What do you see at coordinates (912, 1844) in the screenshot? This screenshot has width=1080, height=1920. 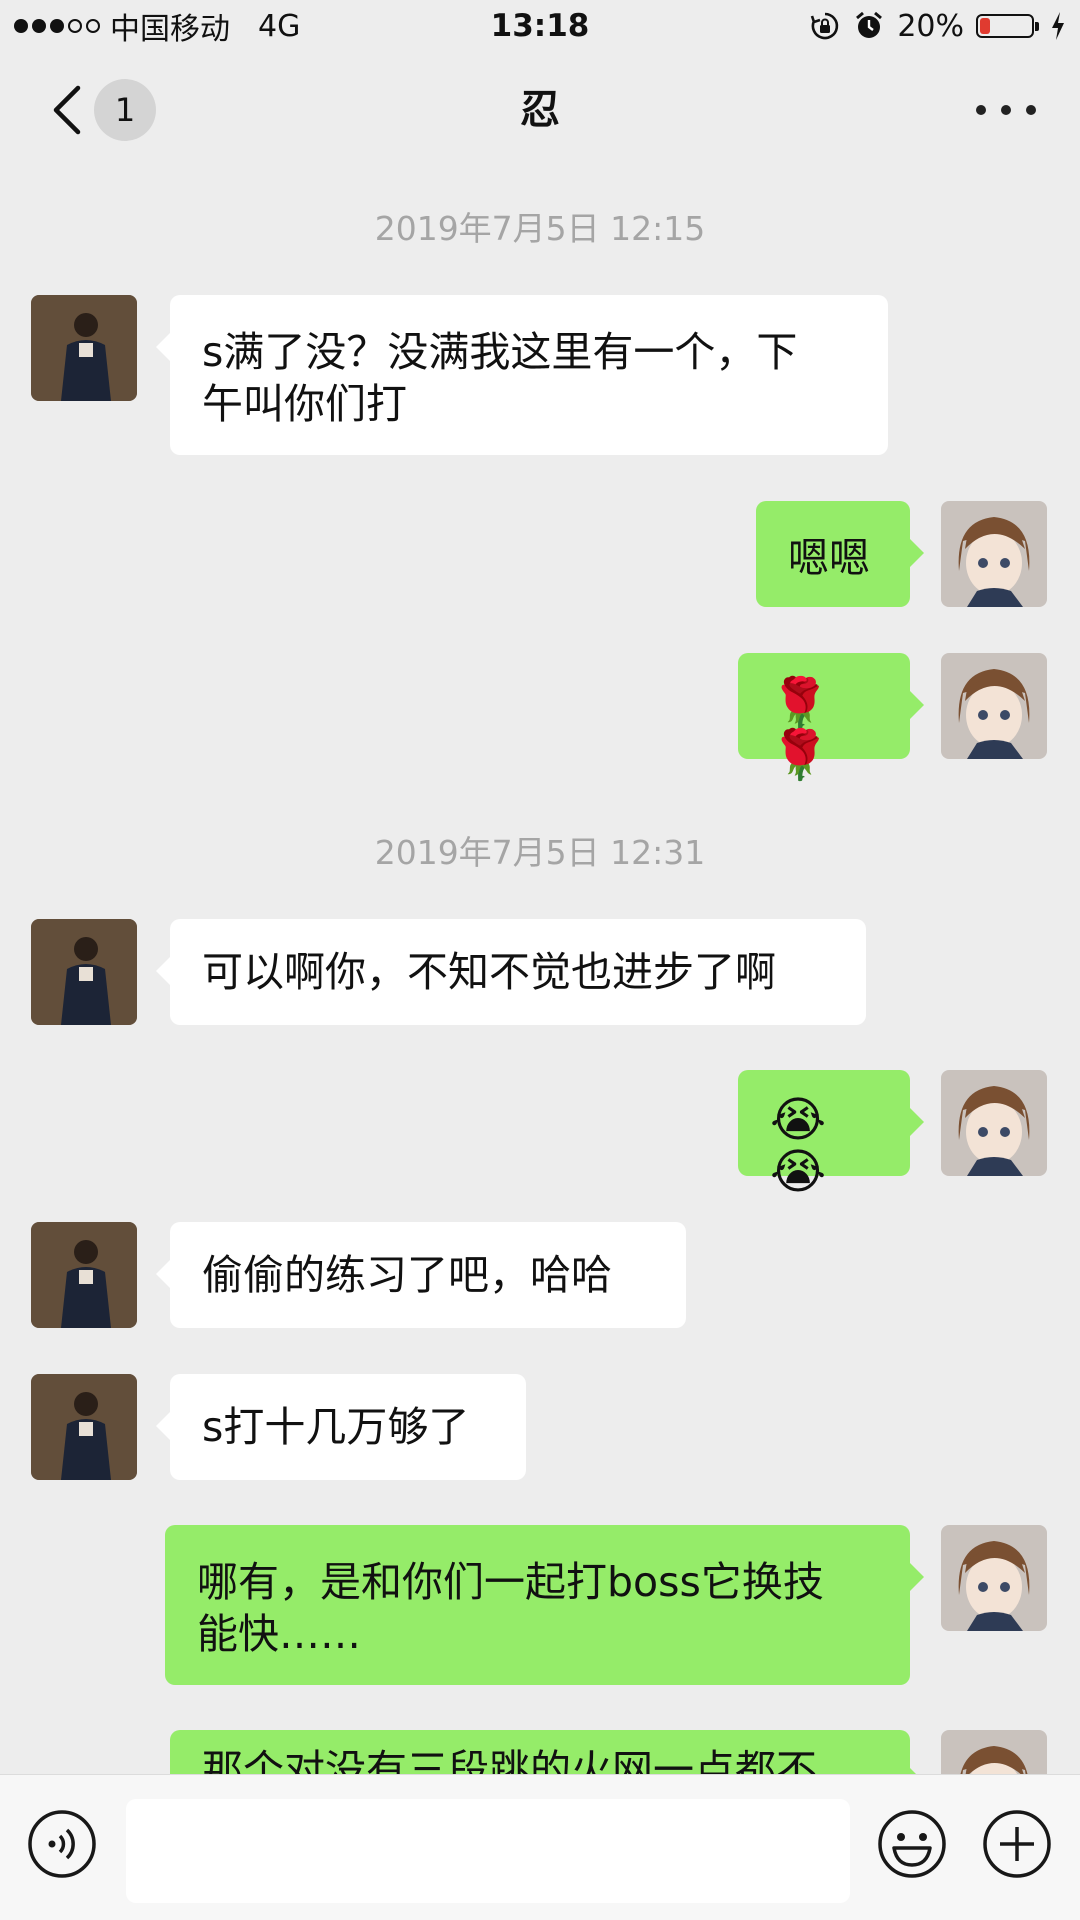 I see `emoji-button` at bounding box center [912, 1844].